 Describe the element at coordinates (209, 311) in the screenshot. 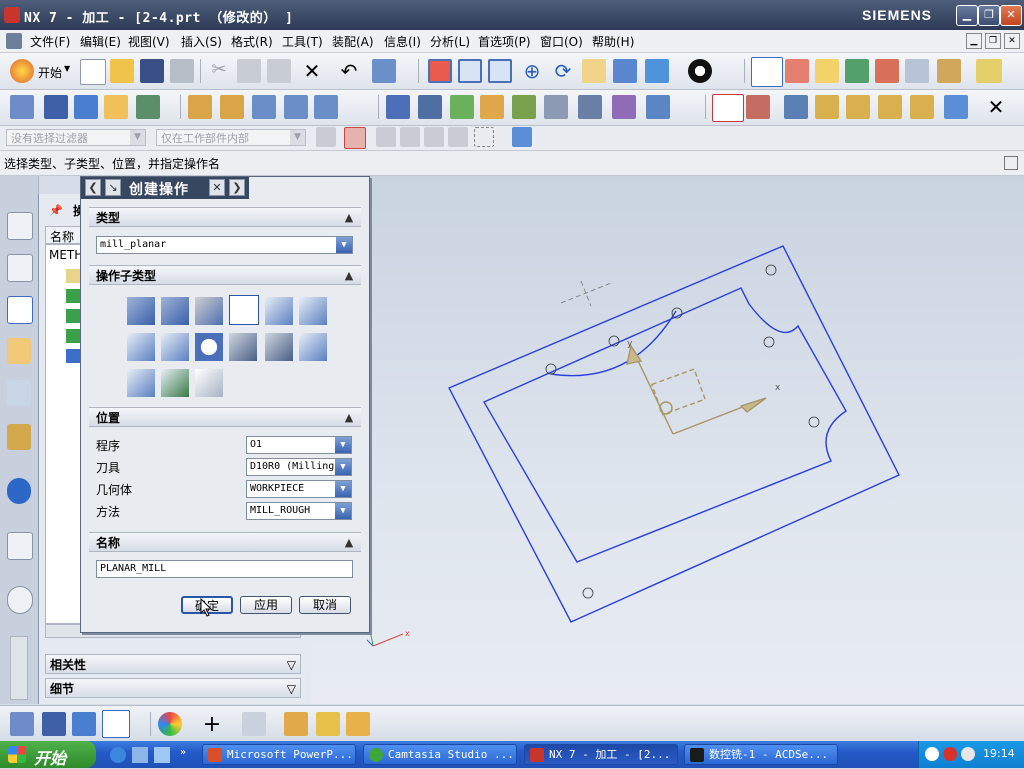

I see `face-milling-manual-icon` at that location.